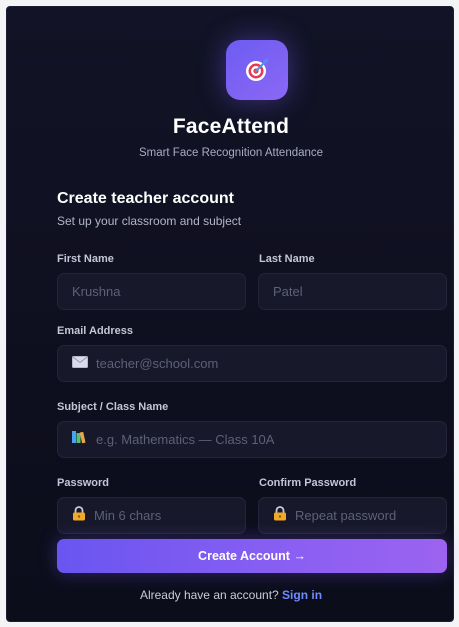 This screenshot has height=627, width=459. Describe the element at coordinates (113, 407) in the screenshot. I see `subject-label: Subject / Class Name` at that location.